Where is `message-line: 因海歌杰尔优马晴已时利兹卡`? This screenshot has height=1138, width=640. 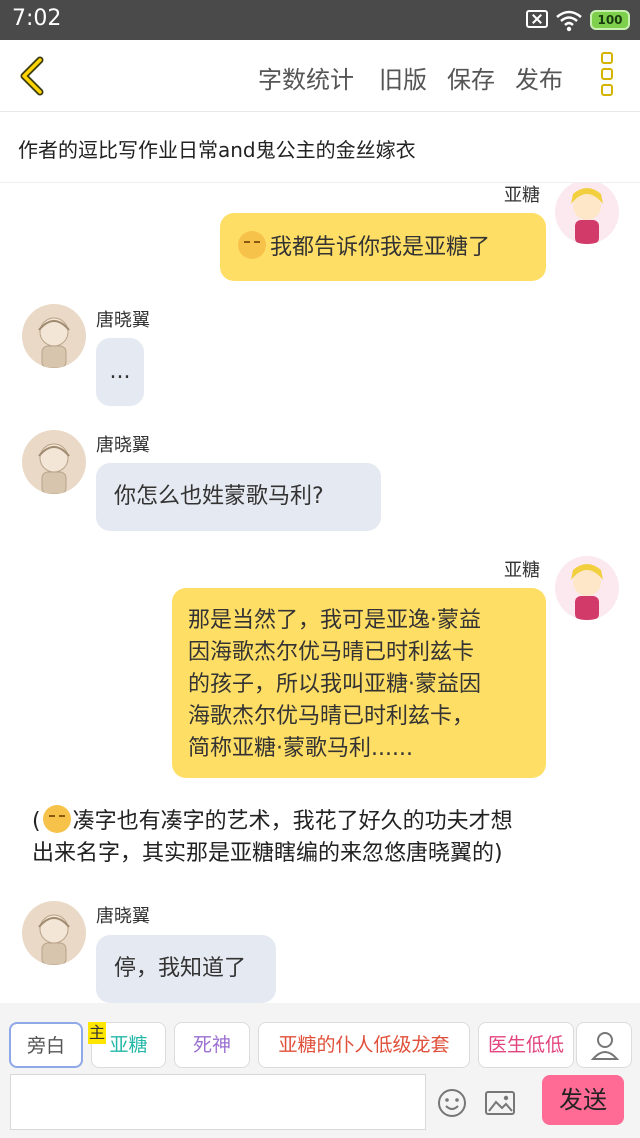 message-line: 因海歌杰尔优马晴已时利兹卡 is located at coordinates (331, 652).